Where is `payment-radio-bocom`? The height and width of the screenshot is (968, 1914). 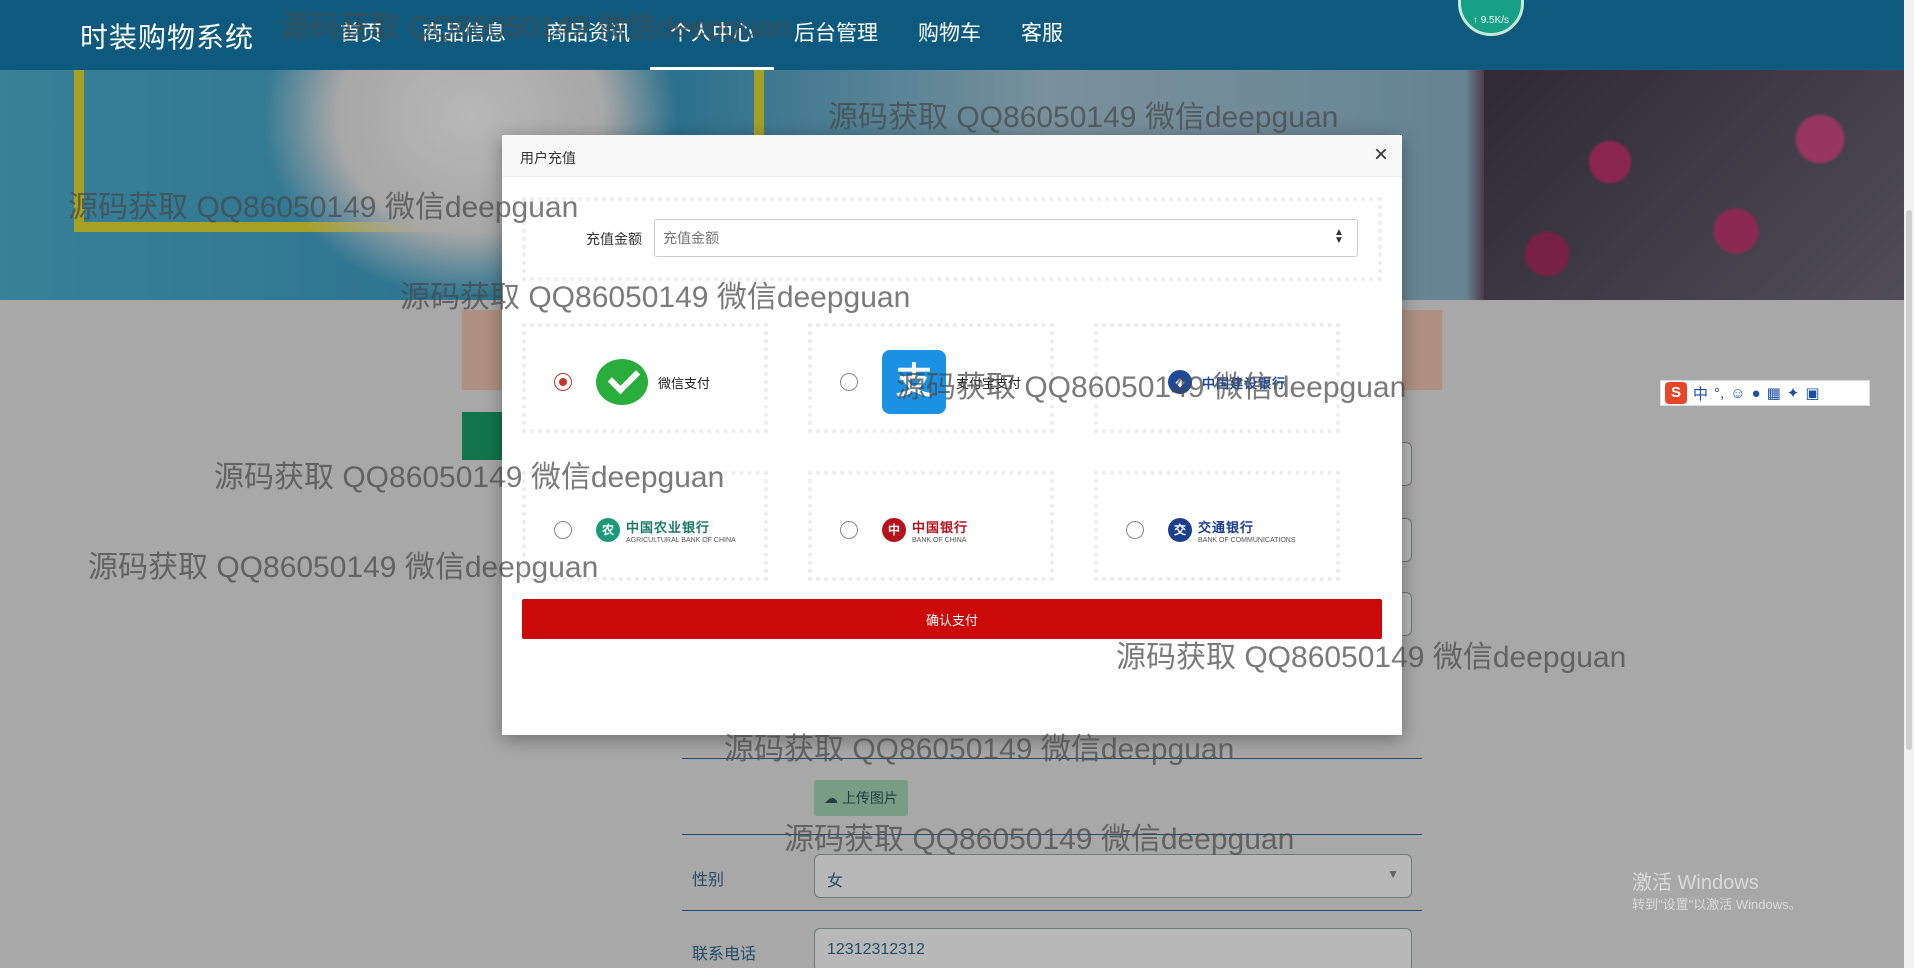 payment-radio-bocom is located at coordinates (1135, 530).